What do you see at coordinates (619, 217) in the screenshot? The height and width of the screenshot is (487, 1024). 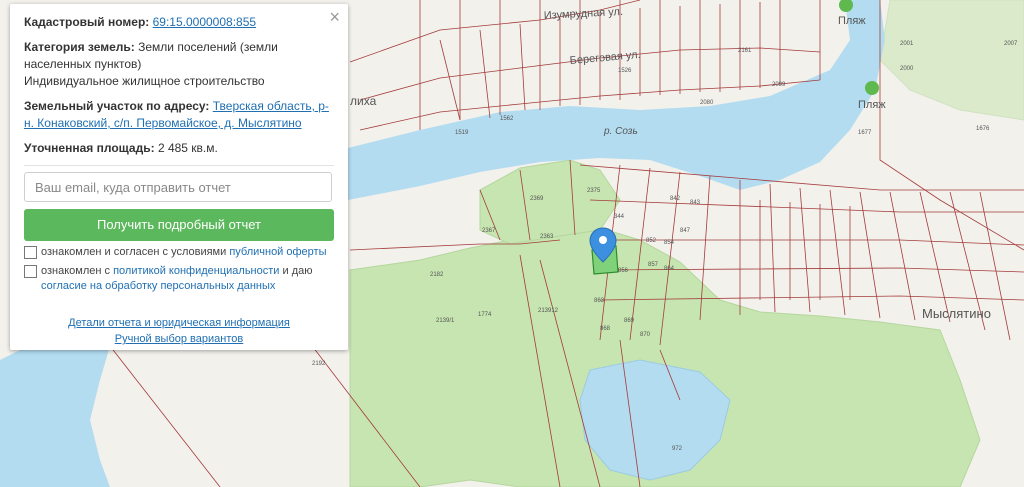 I see `svg-text: 344` at bounding box center [619, 217].